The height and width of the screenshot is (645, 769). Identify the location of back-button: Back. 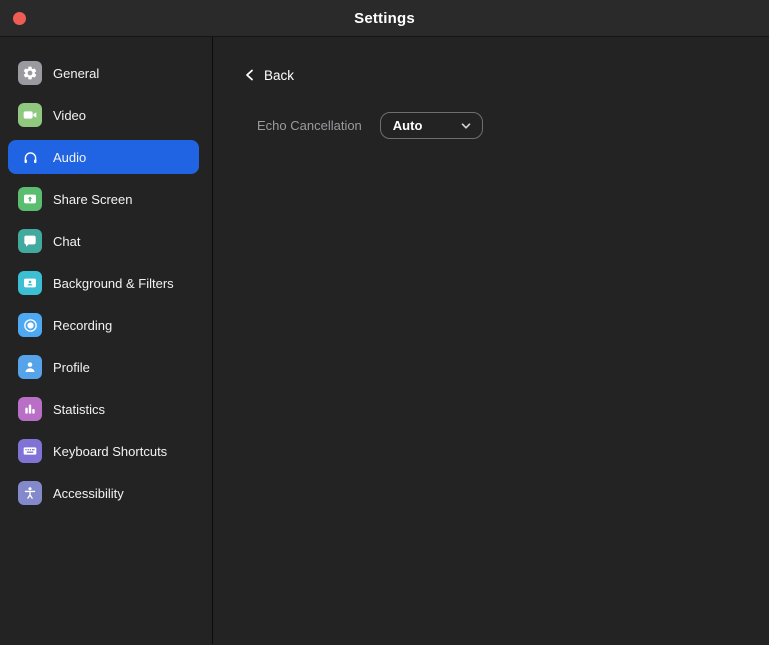
(269, 75).